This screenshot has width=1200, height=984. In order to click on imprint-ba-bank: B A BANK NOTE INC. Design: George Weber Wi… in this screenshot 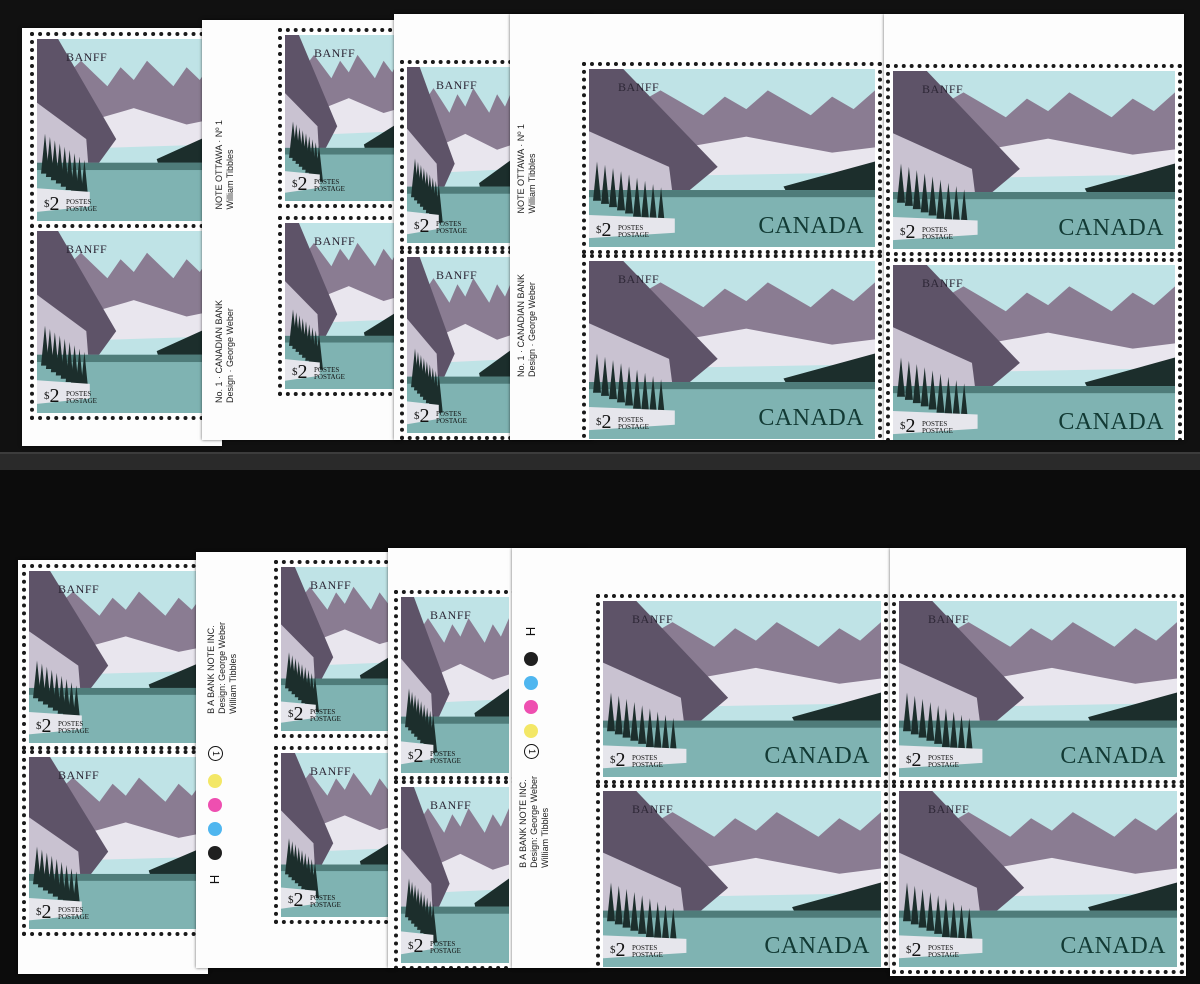, I will do `click(534, 822)`.